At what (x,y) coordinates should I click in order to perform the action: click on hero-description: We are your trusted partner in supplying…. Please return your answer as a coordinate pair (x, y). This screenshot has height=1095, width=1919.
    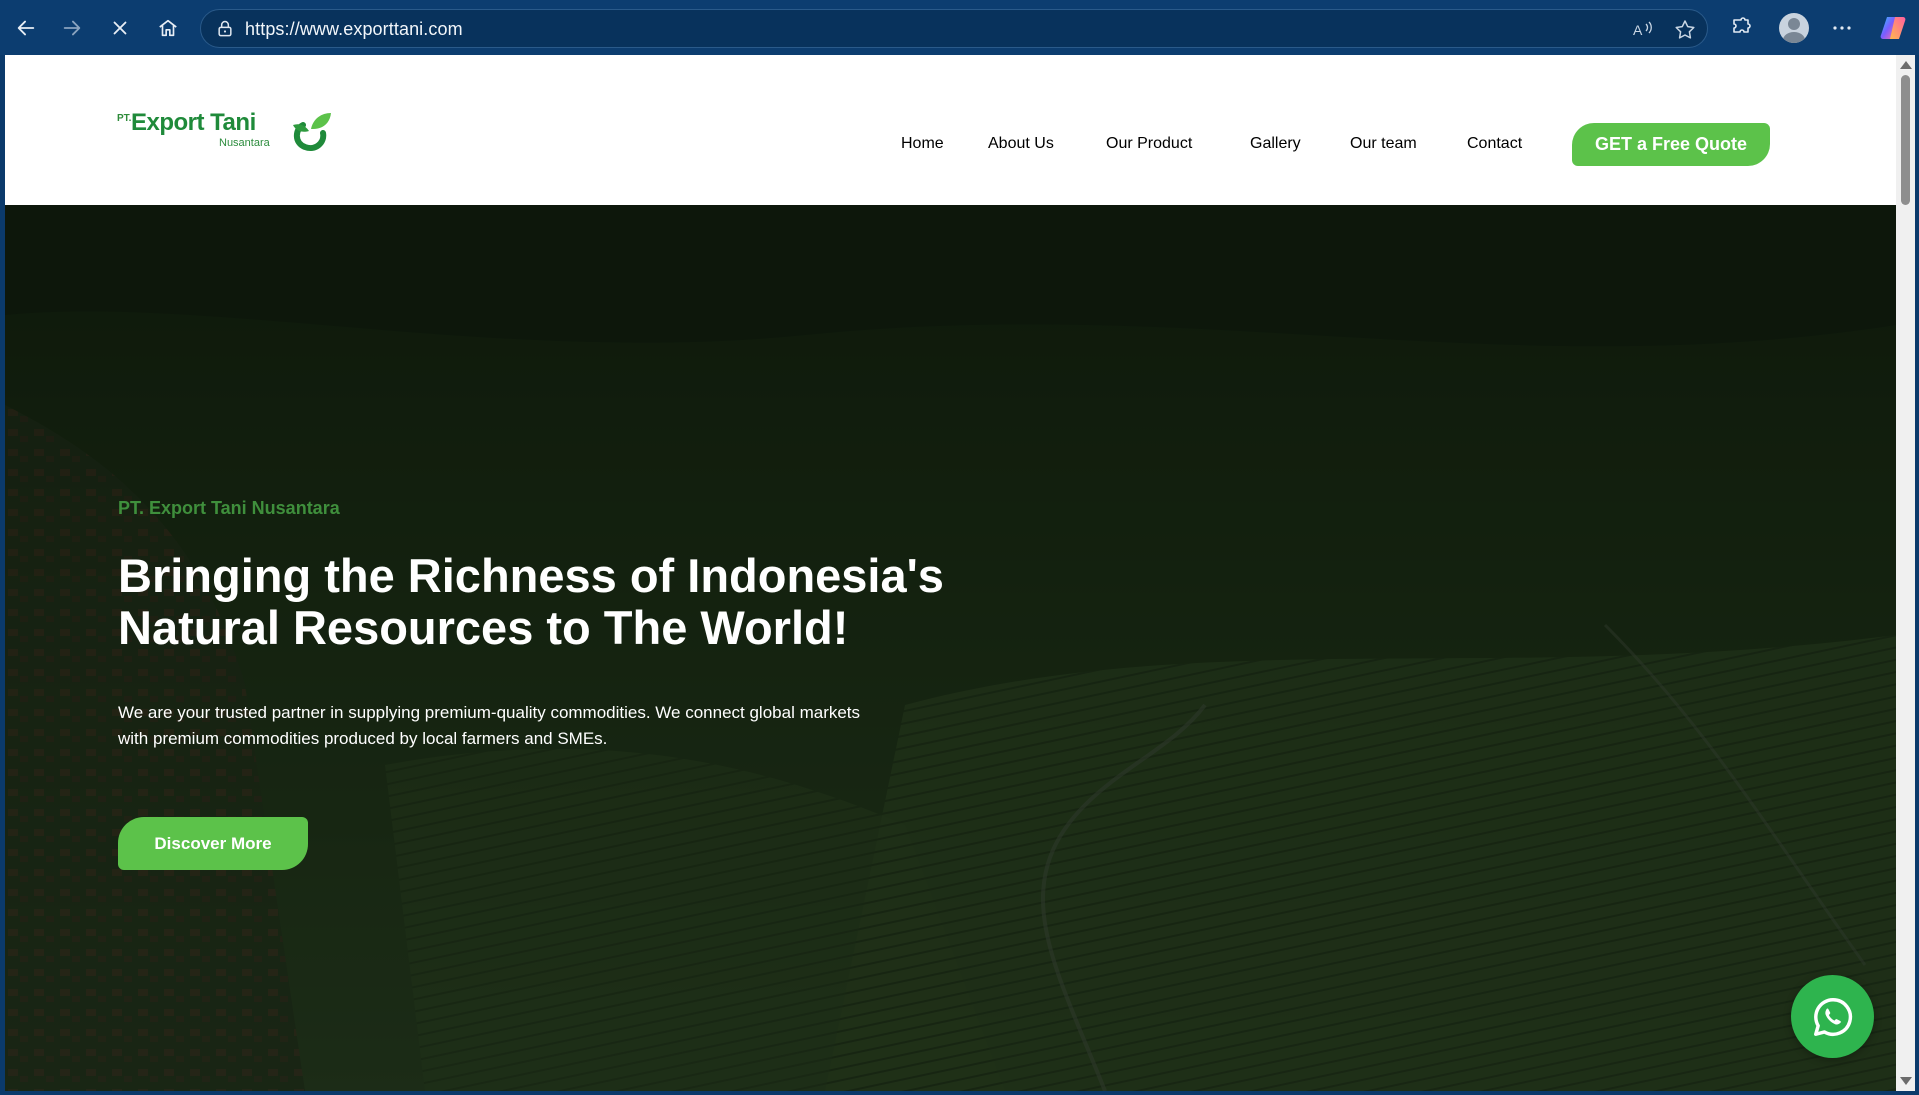
    Looking at the image, I should click on (533, 726).